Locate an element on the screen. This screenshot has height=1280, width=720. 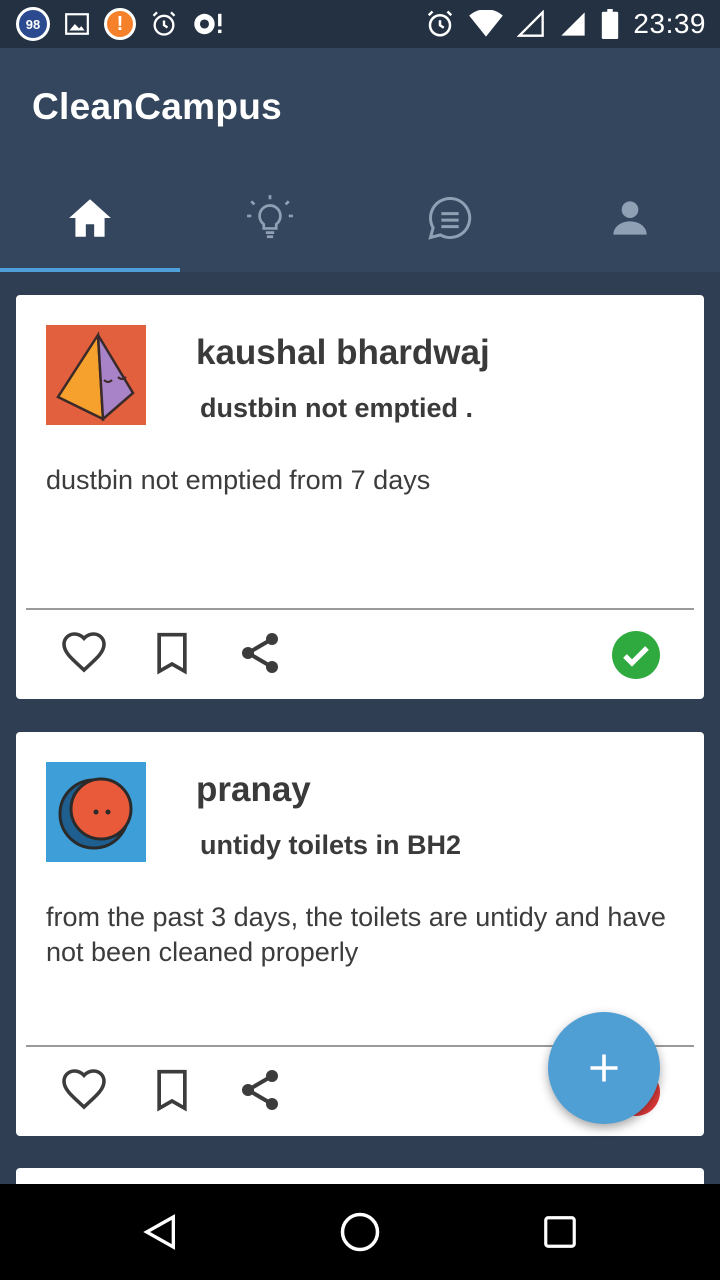
chat-icon is located at coordinates (450, 218).